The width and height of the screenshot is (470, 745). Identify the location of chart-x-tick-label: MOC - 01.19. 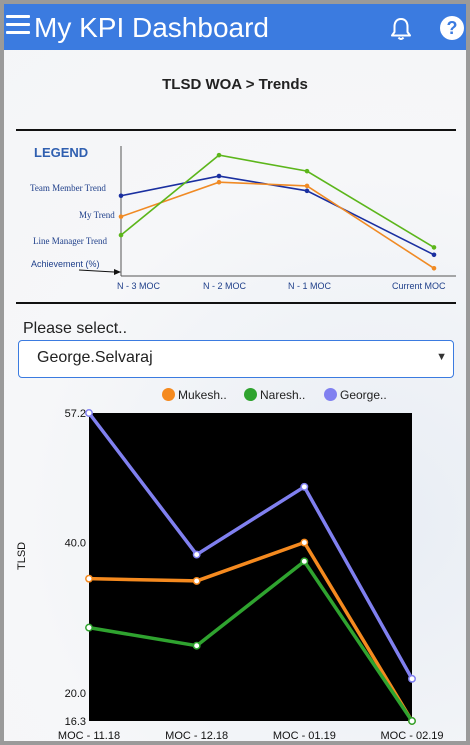
(304, 735).